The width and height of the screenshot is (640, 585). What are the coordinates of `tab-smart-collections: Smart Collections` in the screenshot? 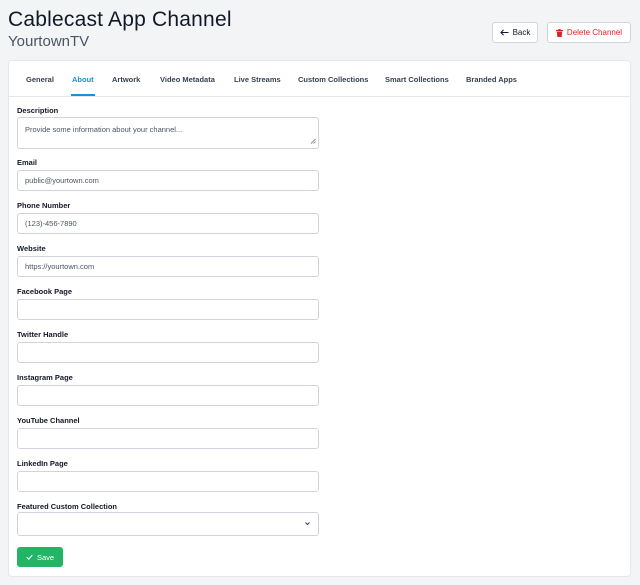 It's located at (417, 79).